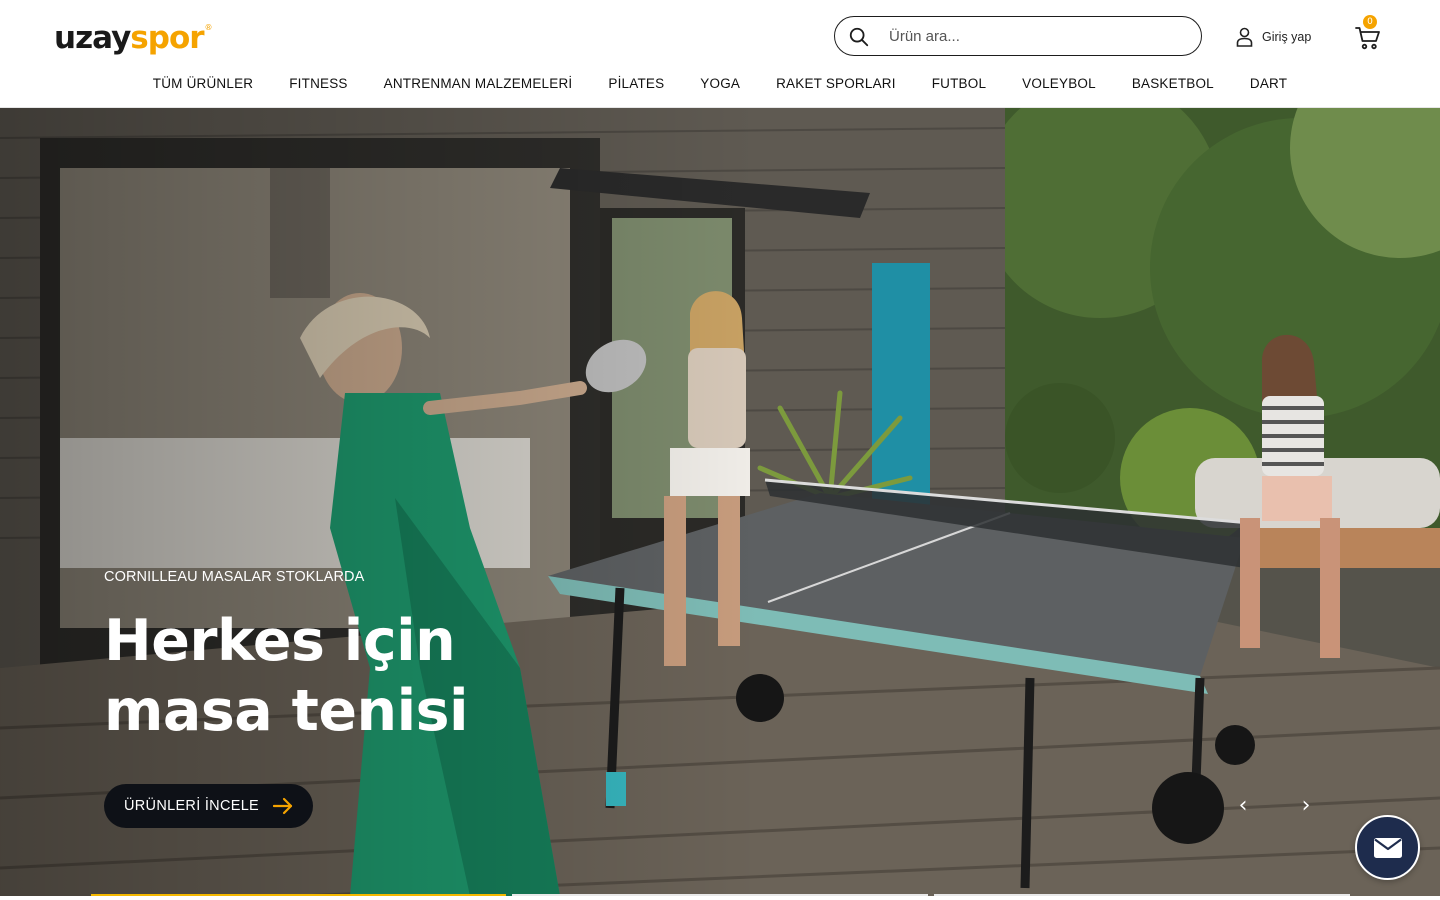 Image resolution: width=1440 pixels, height=900 pixels. Describe the element at coordinates (1268, 84) in the screenshot. I see `nav-item-dart: DART` at that location.